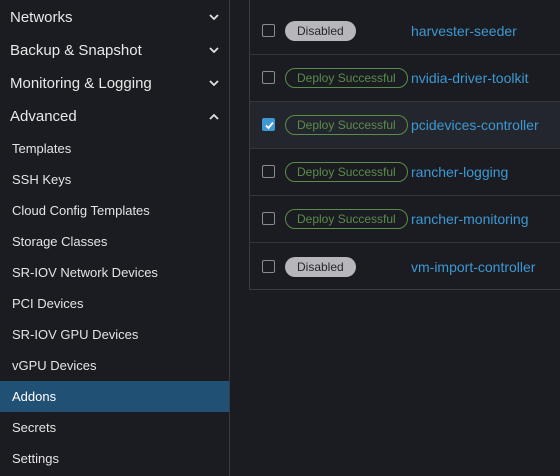  Describe the element at coordinates (469, 78) in the screenshot. I see `addon-name-link: nvidia-driver-toolkit` at that location.